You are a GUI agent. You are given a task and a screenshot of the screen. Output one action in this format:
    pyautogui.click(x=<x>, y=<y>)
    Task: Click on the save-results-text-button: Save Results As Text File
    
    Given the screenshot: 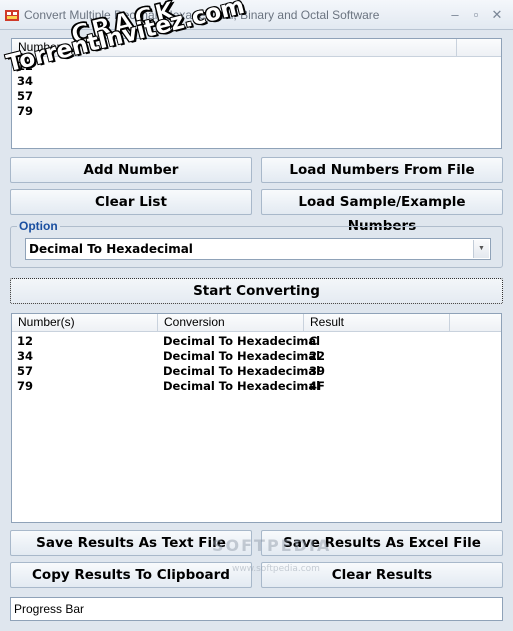 What is the action you would take?
    pyautogui.click(x=131, y=543)
    